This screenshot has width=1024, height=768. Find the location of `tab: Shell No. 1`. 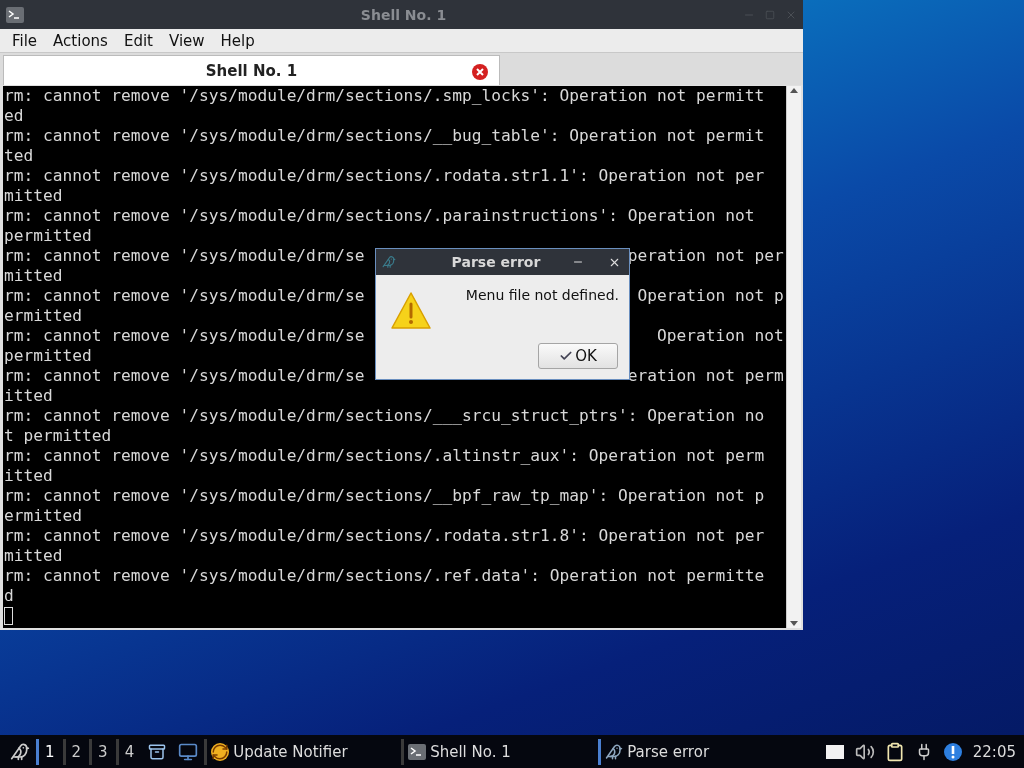

tab: Shell No. 1 is located at coordinates (251, 70).